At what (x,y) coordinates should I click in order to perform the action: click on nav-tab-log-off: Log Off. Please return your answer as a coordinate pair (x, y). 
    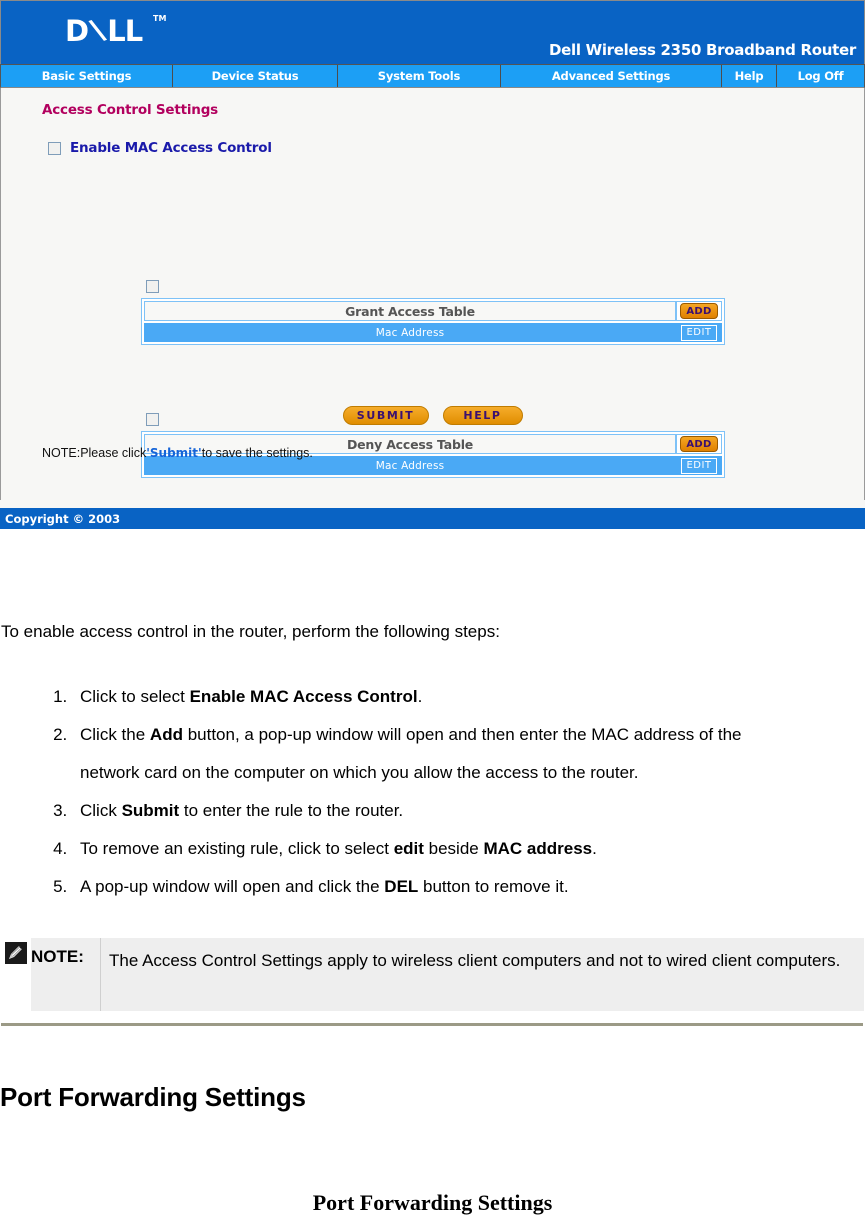
    Looking at the image, I should click on (820, 76).